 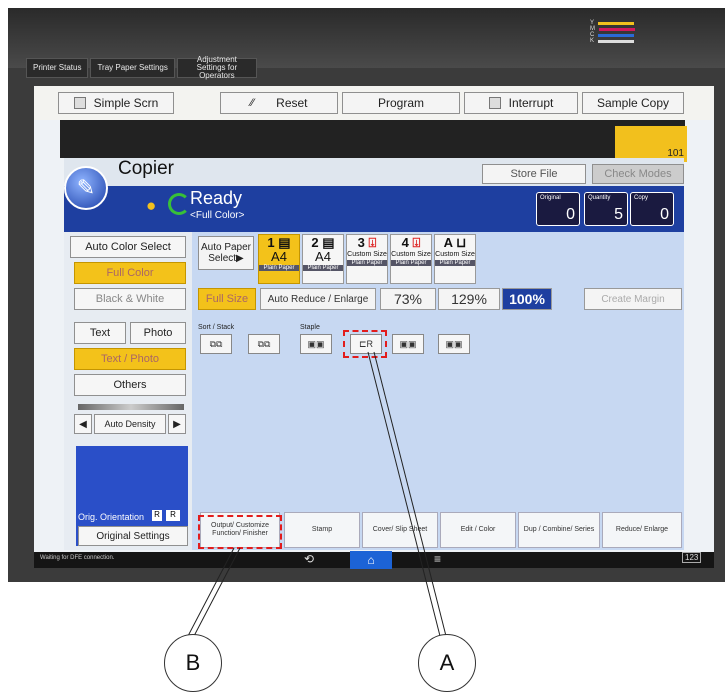 What do you see at coordinates (193, 663) in the screenshot?
I see `callout-b: B` at bounding box center [193, 663].